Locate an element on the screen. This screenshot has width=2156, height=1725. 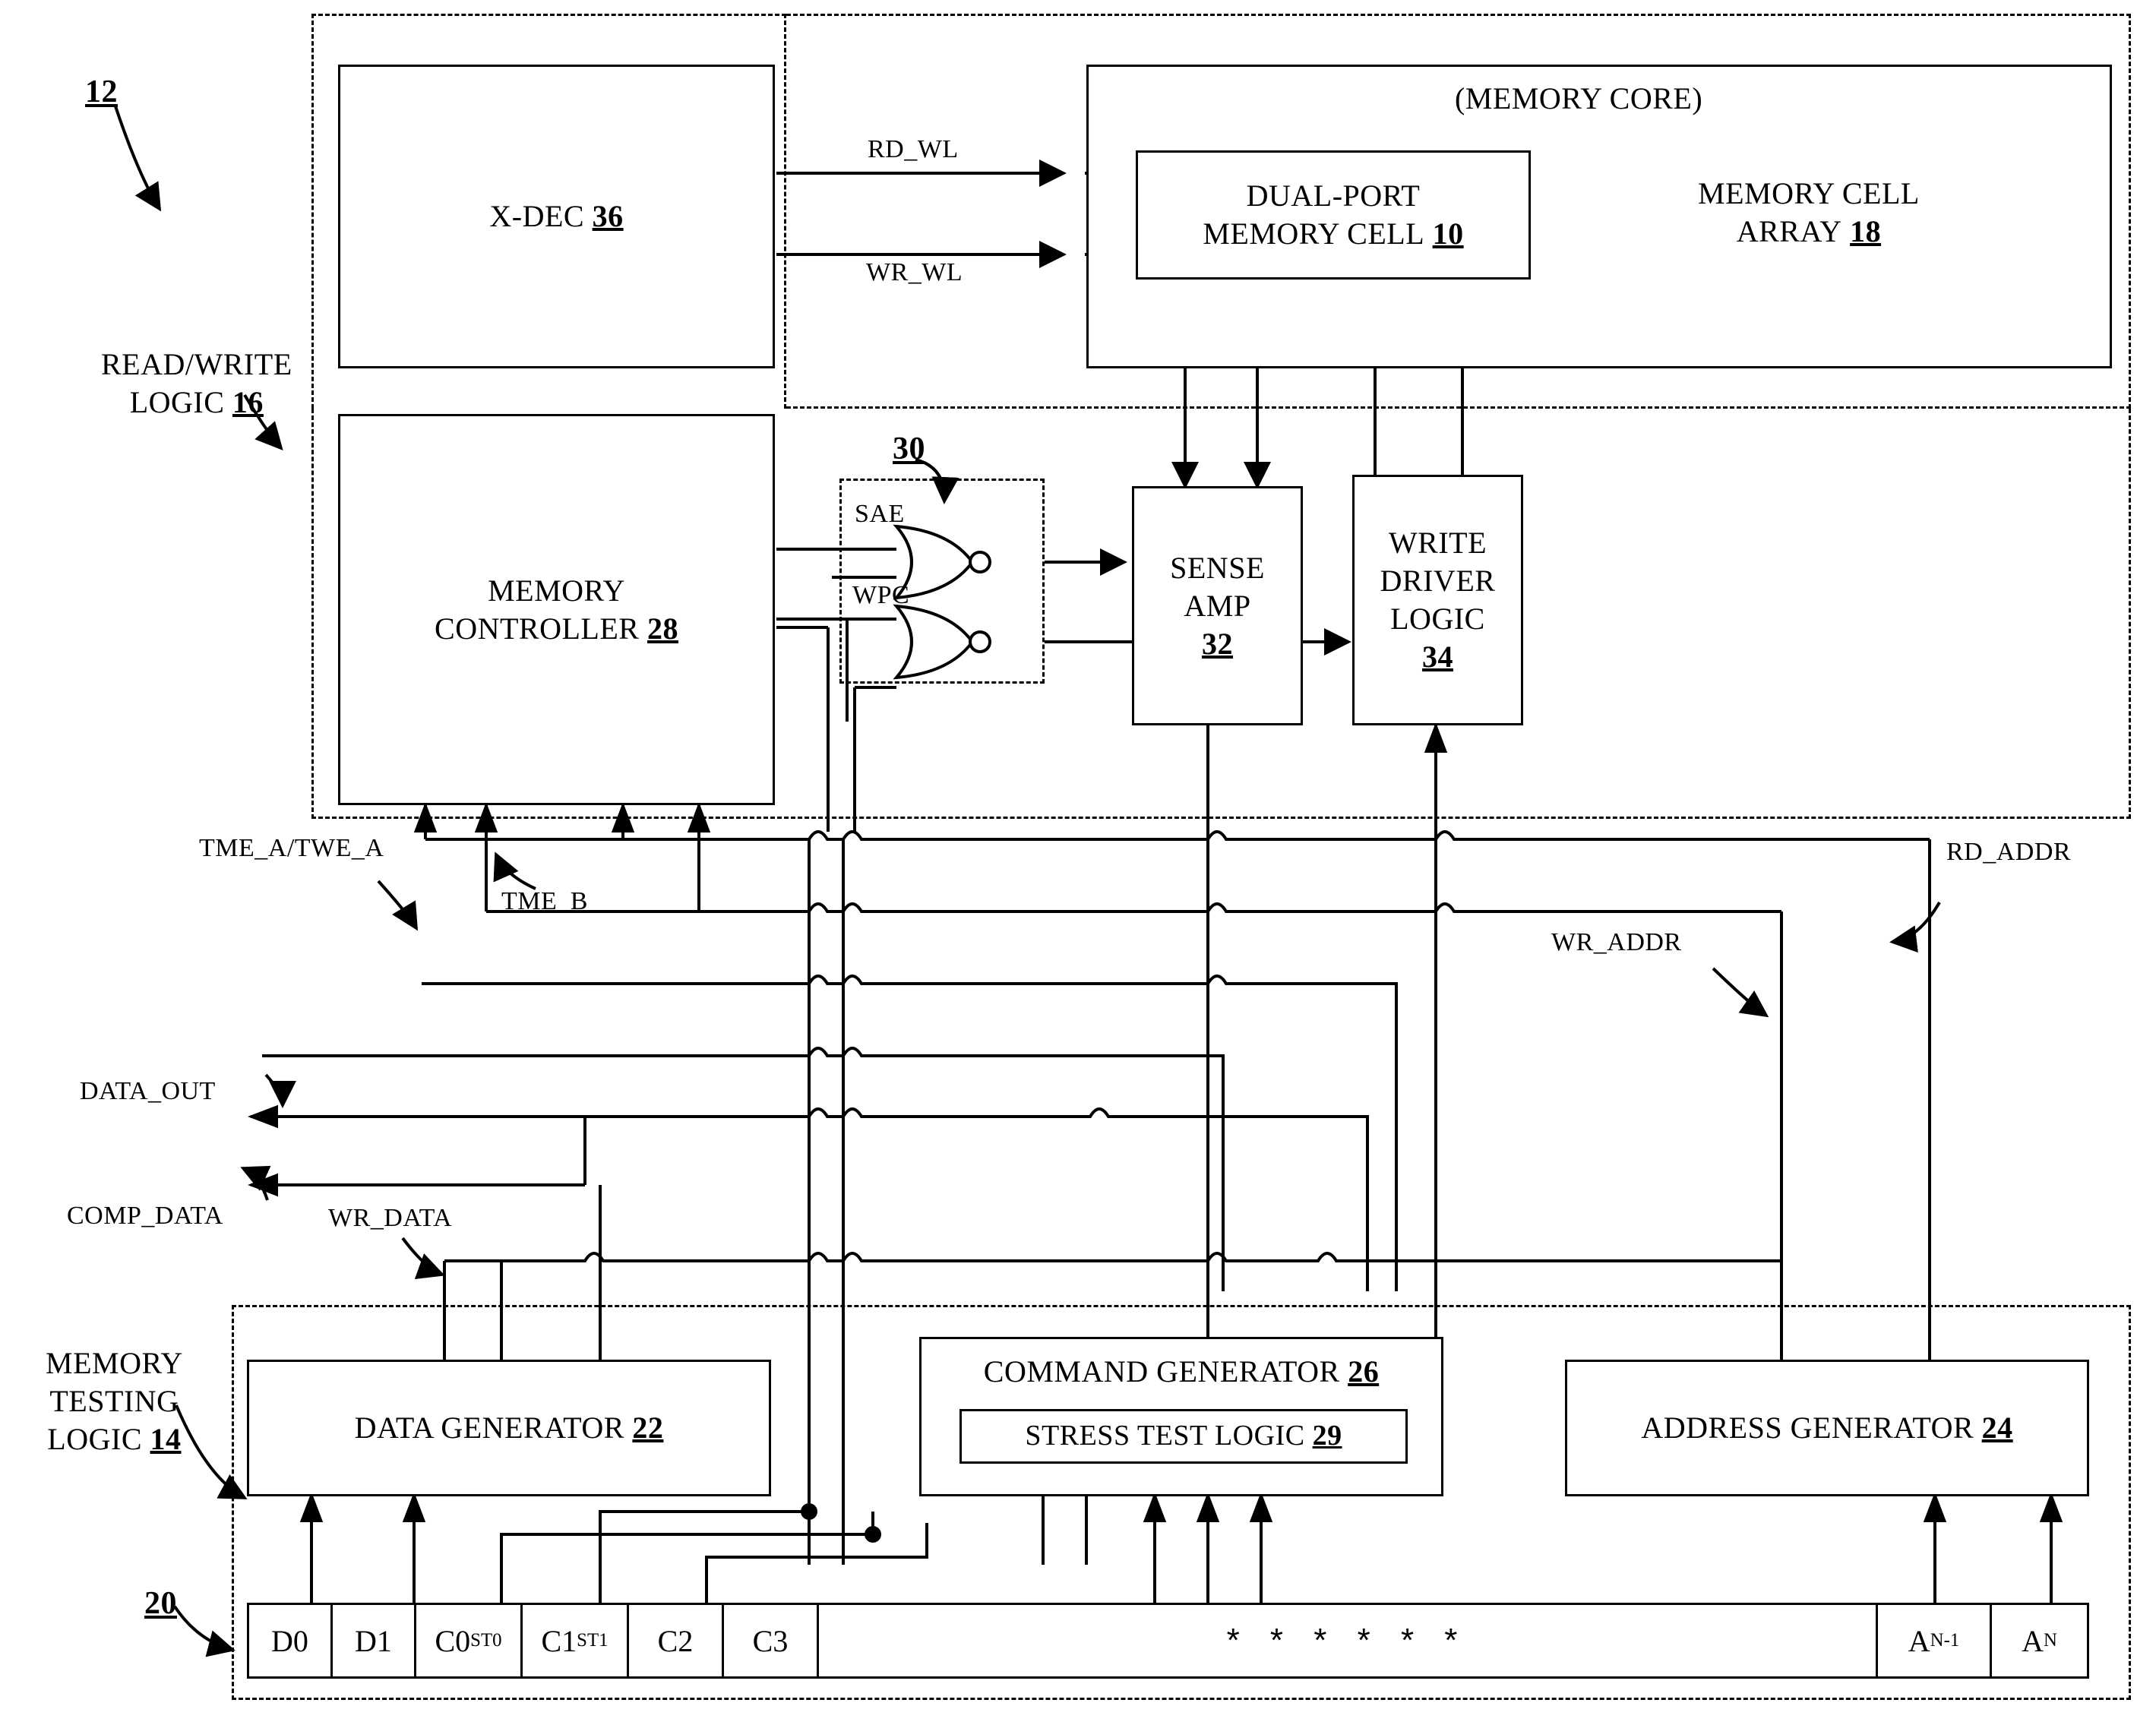
block-x-dec: X-DEC 36 is located at coordinates (556, 216).